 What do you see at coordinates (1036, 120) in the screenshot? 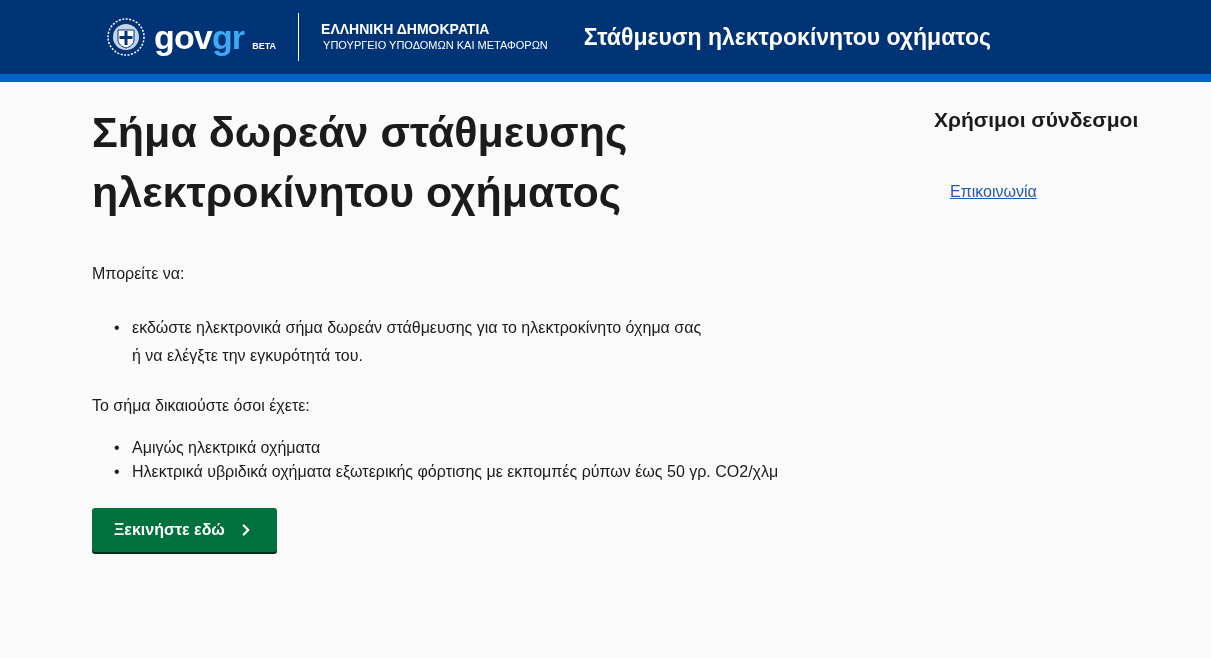
I see `sidebar-title: Χρήσιμοι σύνδεσμοι` at bounding box center [1036, 120].